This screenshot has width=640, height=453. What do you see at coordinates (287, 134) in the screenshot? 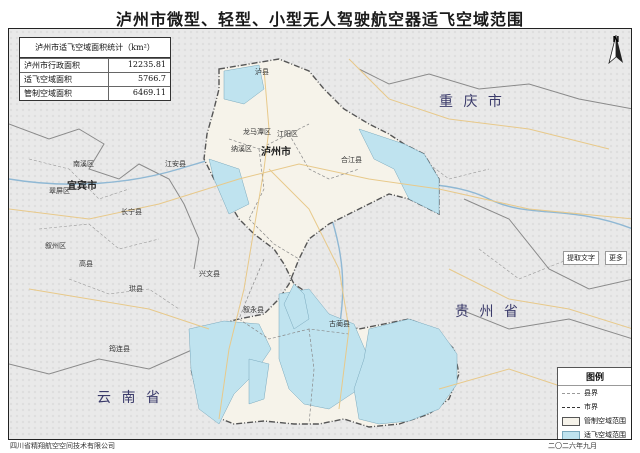
I see `place-label: 江阳区` at bounding box center [287, 134].